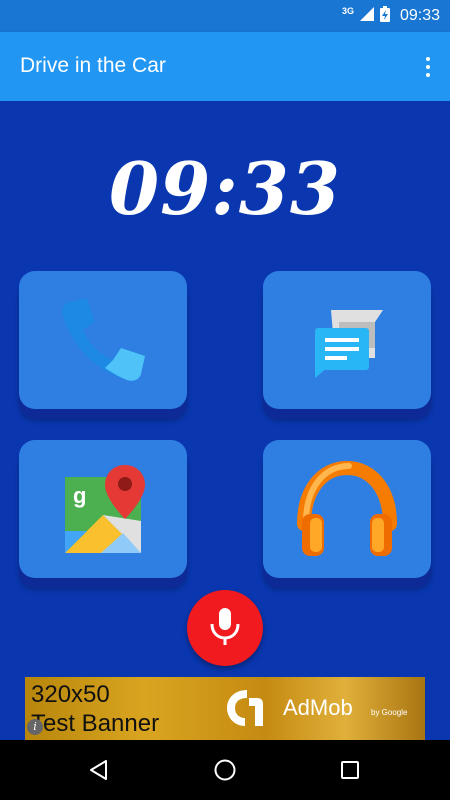 The image size is (450, 800). What do you see at coordinates (347, 11) in the screenshot?
I see `network-type-label: 3G` at bounding box center [347, 11].